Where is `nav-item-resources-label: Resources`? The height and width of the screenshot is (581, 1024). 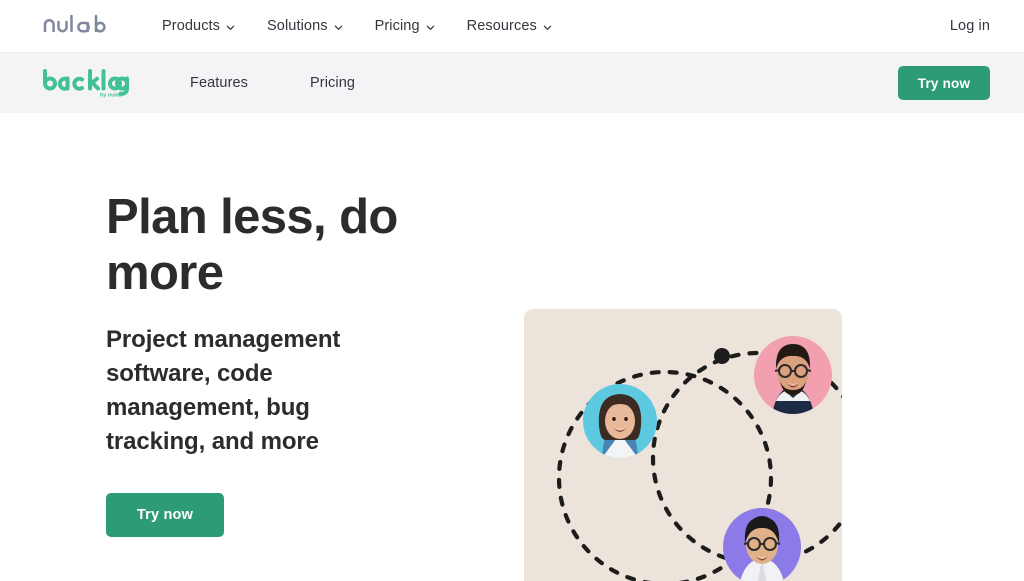
nav-item-resources-label: Resources is located at coordinates (501, 26).